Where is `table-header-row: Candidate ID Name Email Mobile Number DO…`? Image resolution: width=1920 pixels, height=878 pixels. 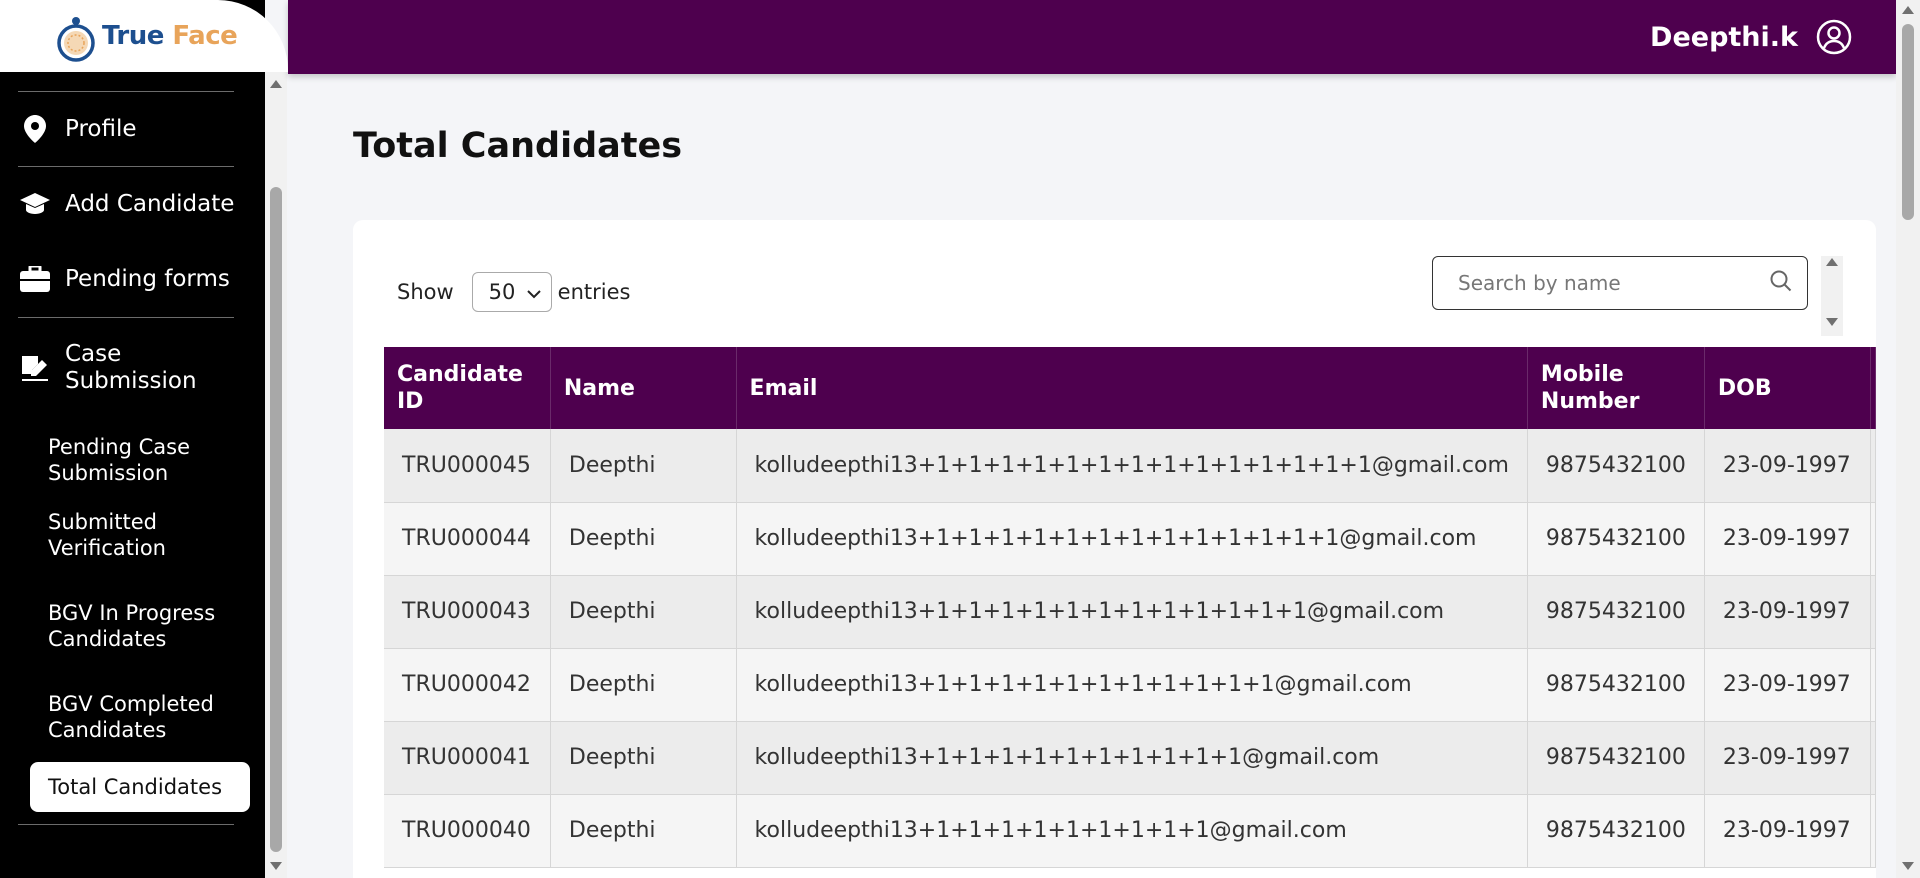
table-header-row: Candidate ID Name Email Mobile Number DO… is located at coordinates (1130, 388).